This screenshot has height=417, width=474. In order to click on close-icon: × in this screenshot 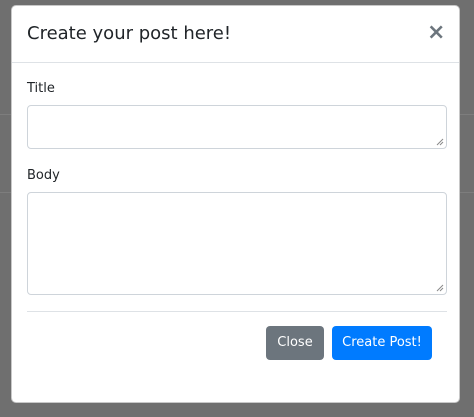, I will do `click(436, 33)`.